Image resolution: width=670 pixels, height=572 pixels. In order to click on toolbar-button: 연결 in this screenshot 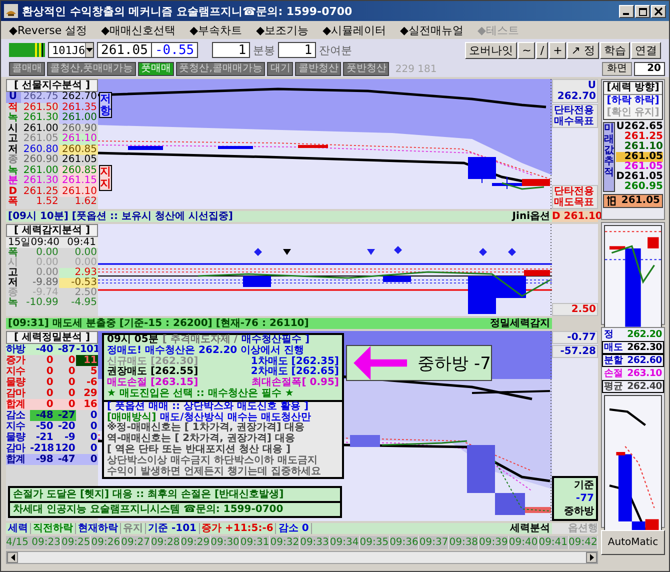, I will do `click(646, 50)`.